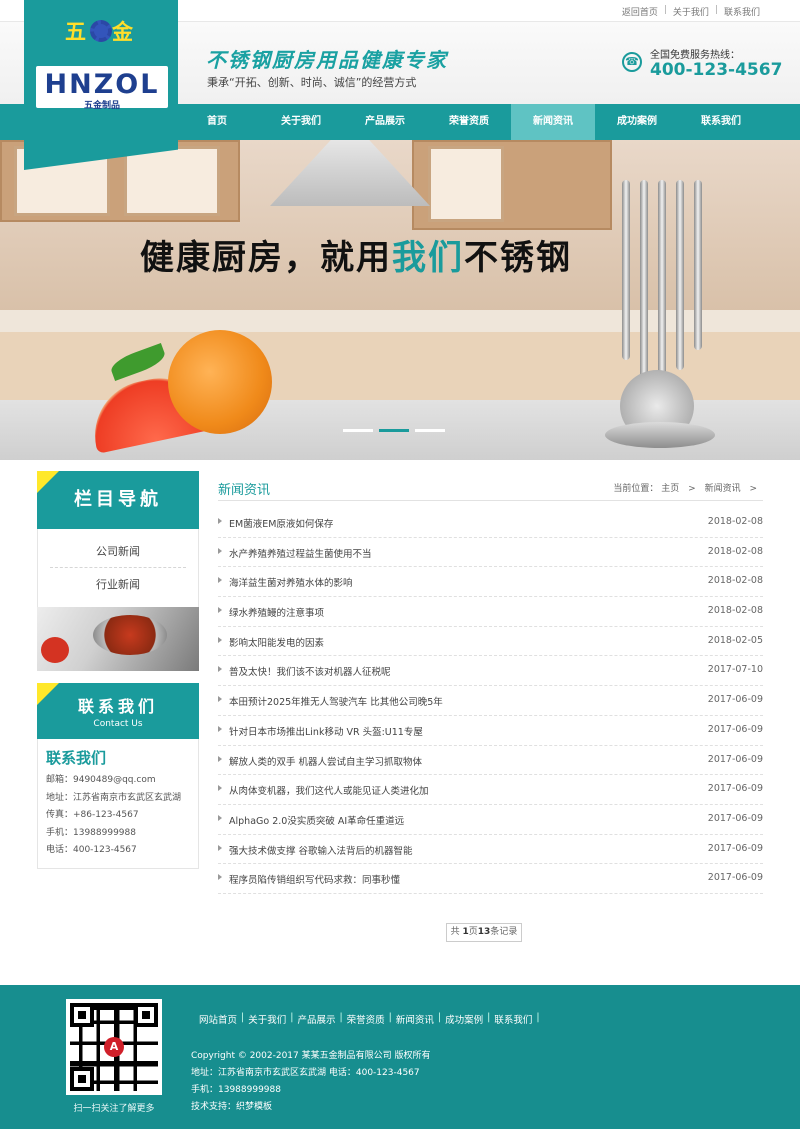 This screenshot has width=800, height=1129. What do you see at coordinates (721, 122) in the screenshot?
I see `nav-item-contact: 联系我们` at bounding box center [721, 122].